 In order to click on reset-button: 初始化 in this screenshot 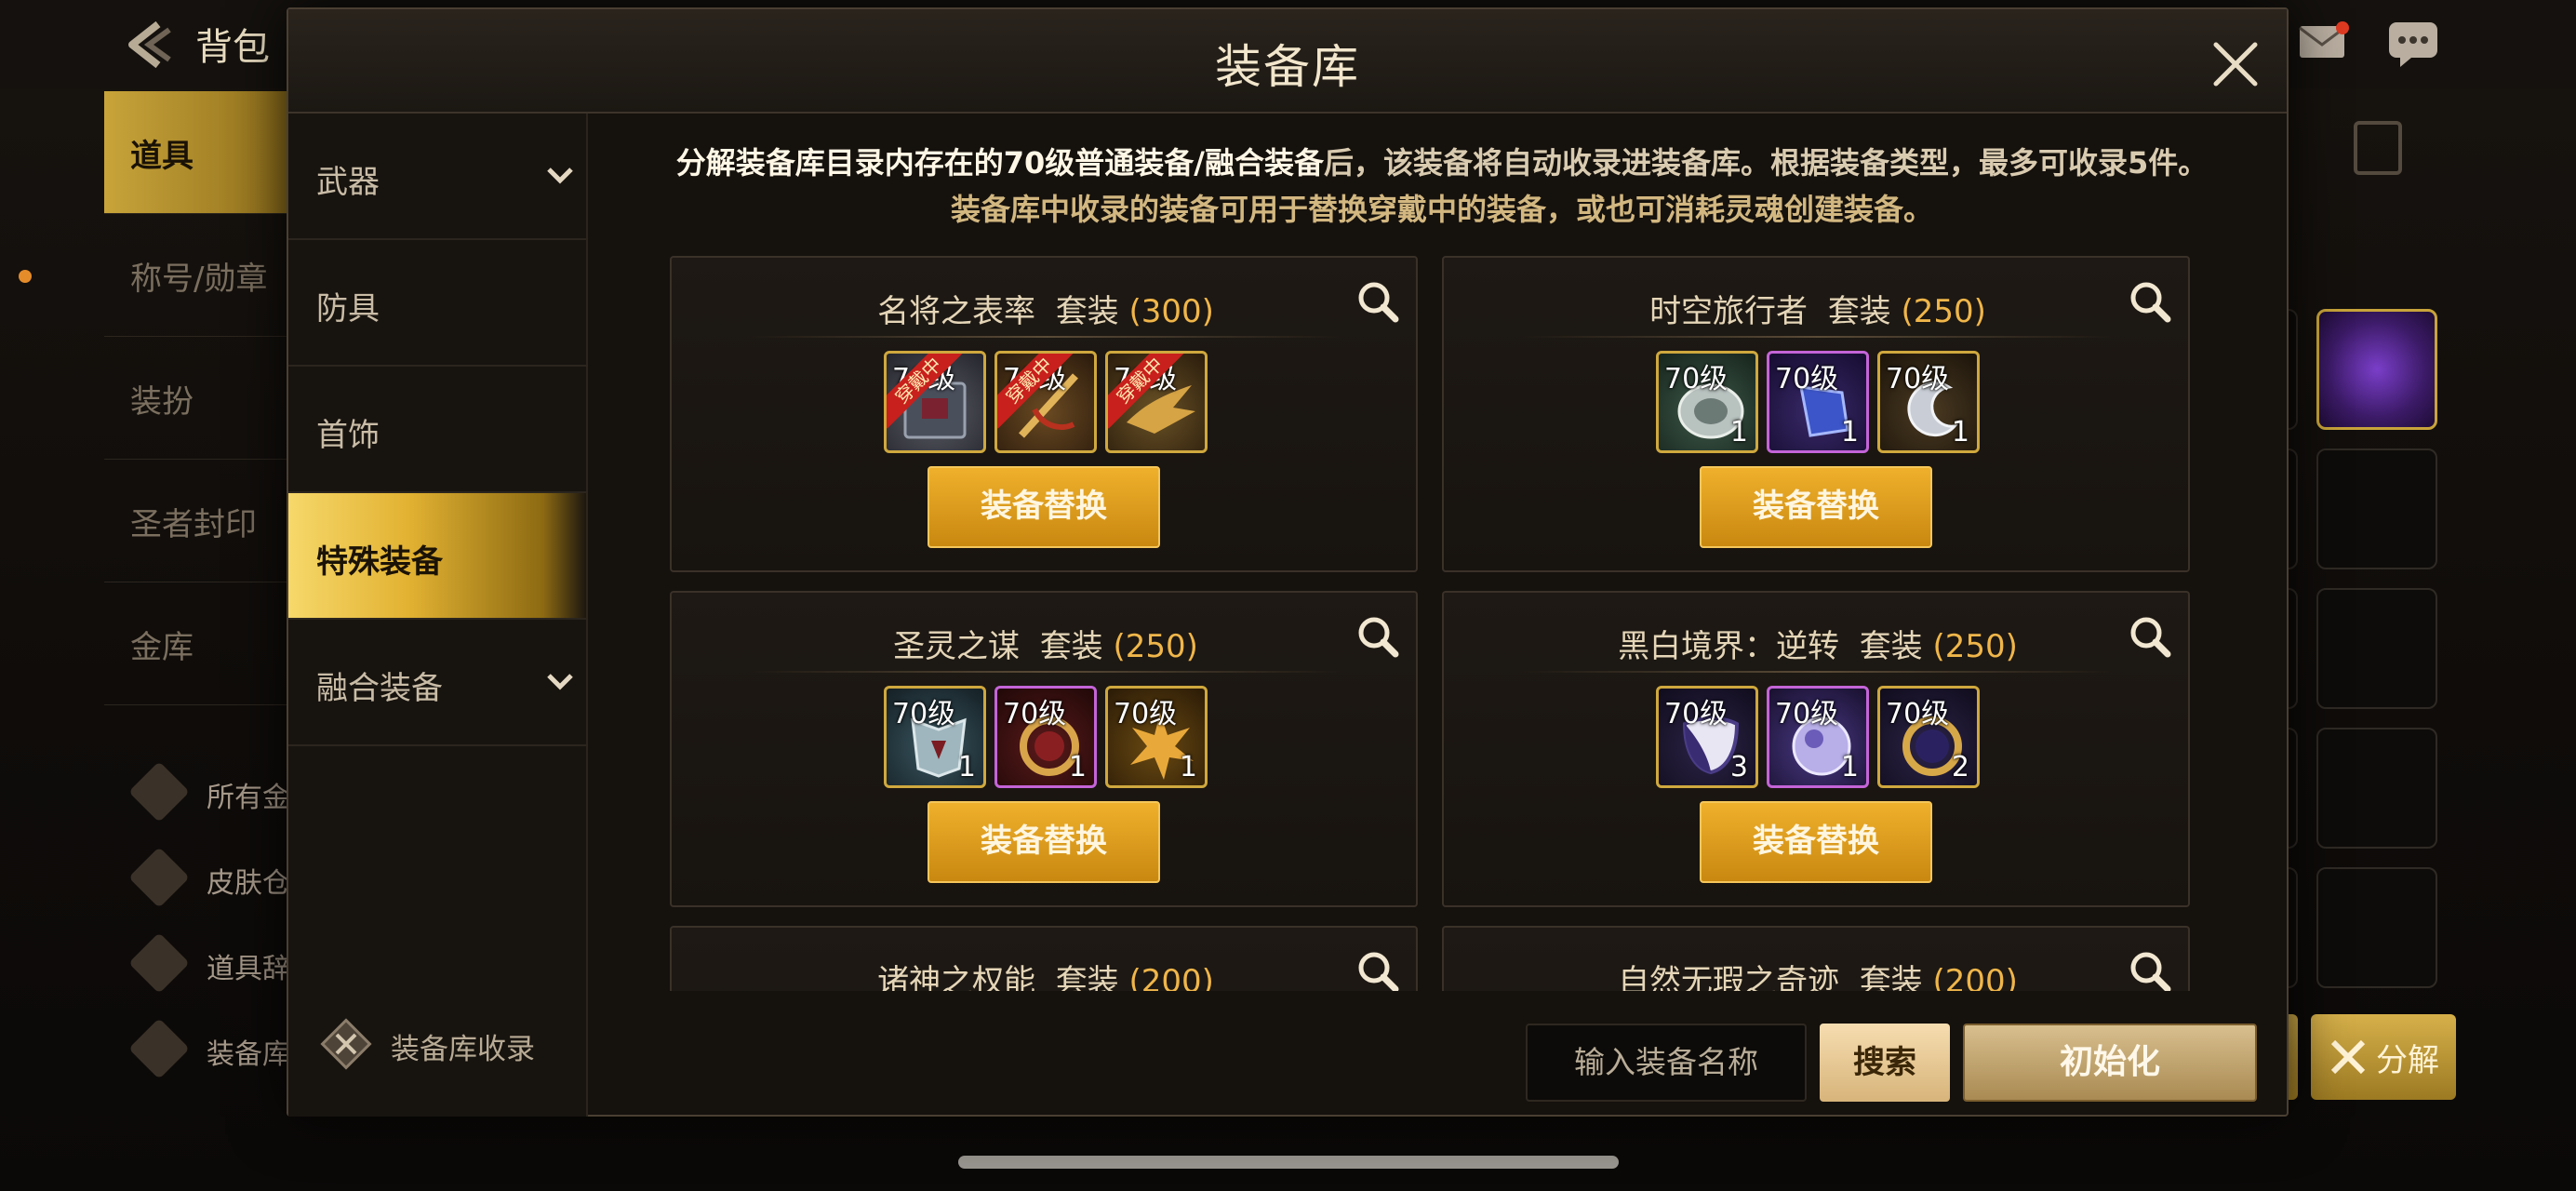, I will do `click(2110, 1063)`.